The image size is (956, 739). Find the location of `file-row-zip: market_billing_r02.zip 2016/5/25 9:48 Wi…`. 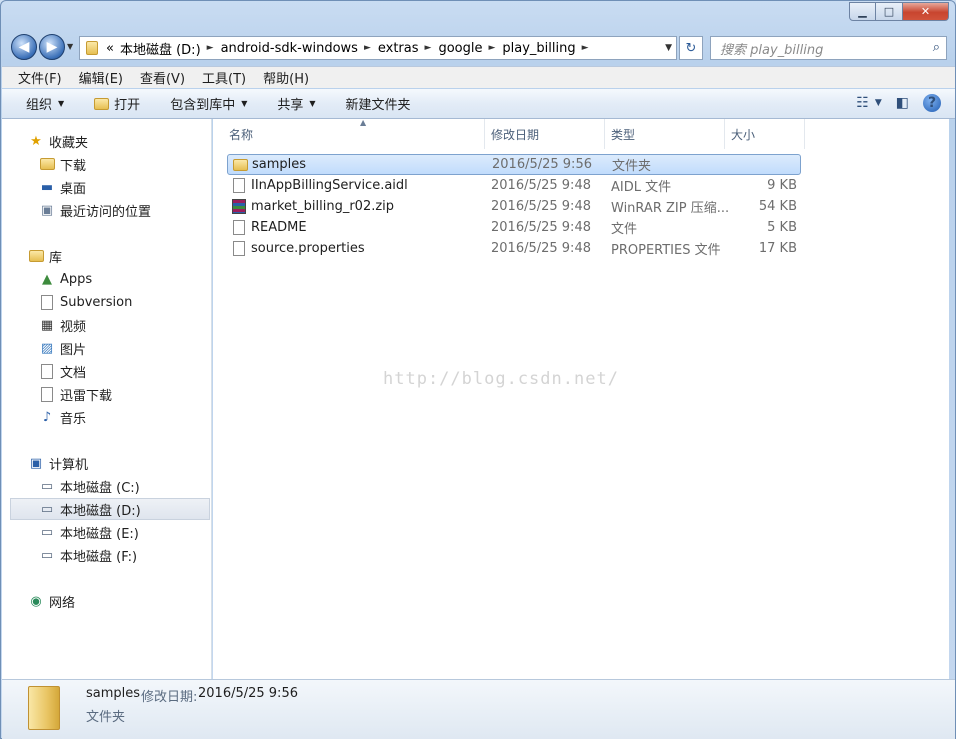

file-row-zip: market_billing_r02.zip 2016/5/25 9:48 Wi… is located at coordinates (514, 206).